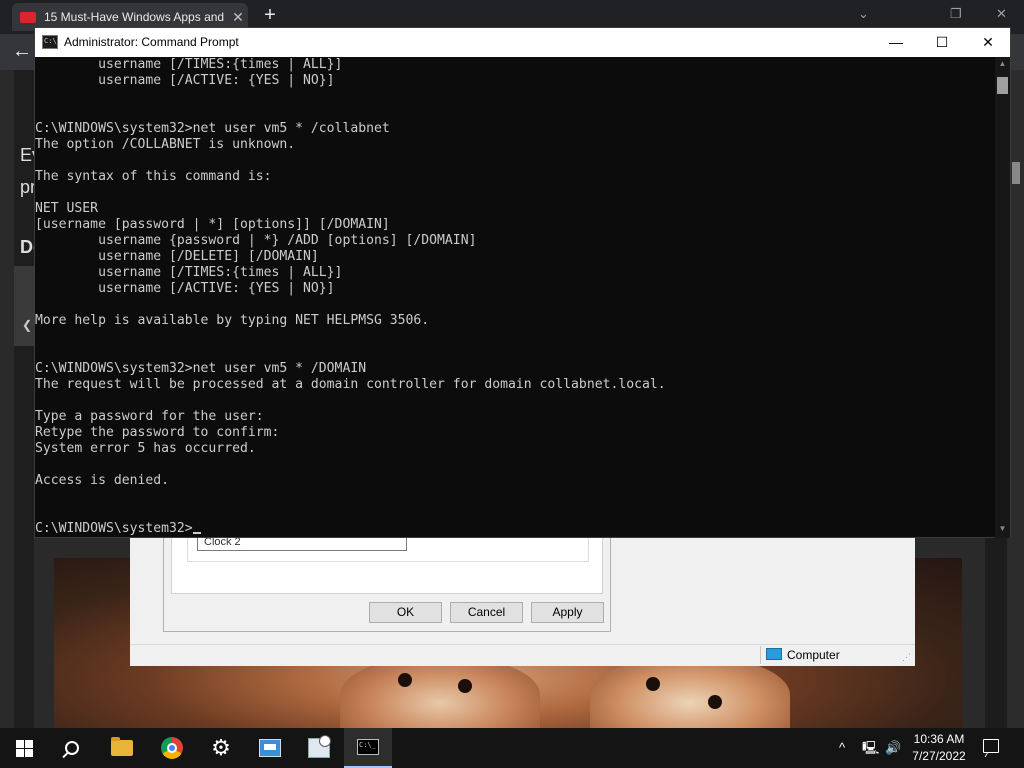 The image size is (1024, 768). I want to click on chrome-button, so click(172, 748).